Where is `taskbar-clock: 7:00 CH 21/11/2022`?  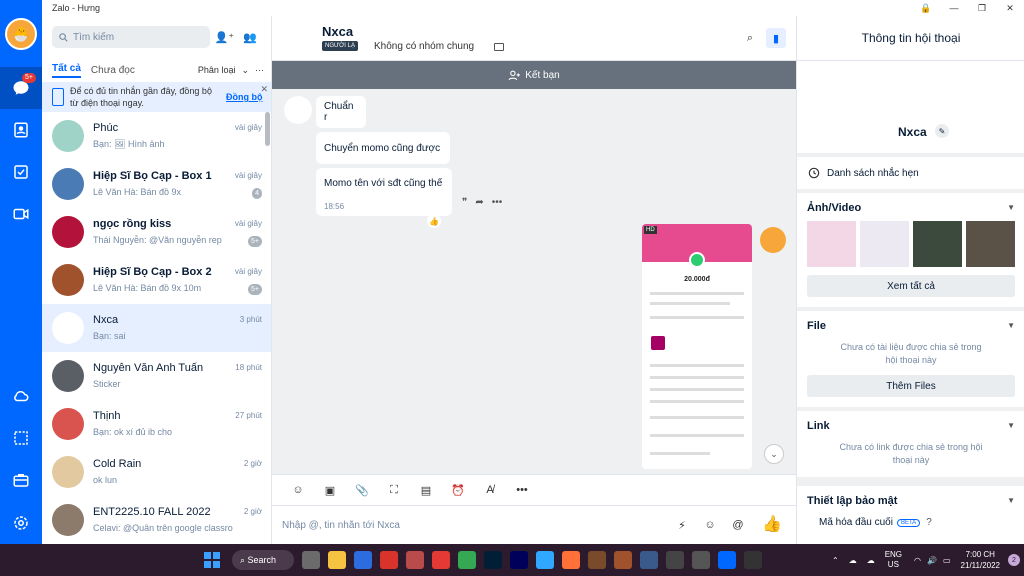
taskbar-clock: 7:00 CH 21/11/2022 is located at coordinates (980, 560).